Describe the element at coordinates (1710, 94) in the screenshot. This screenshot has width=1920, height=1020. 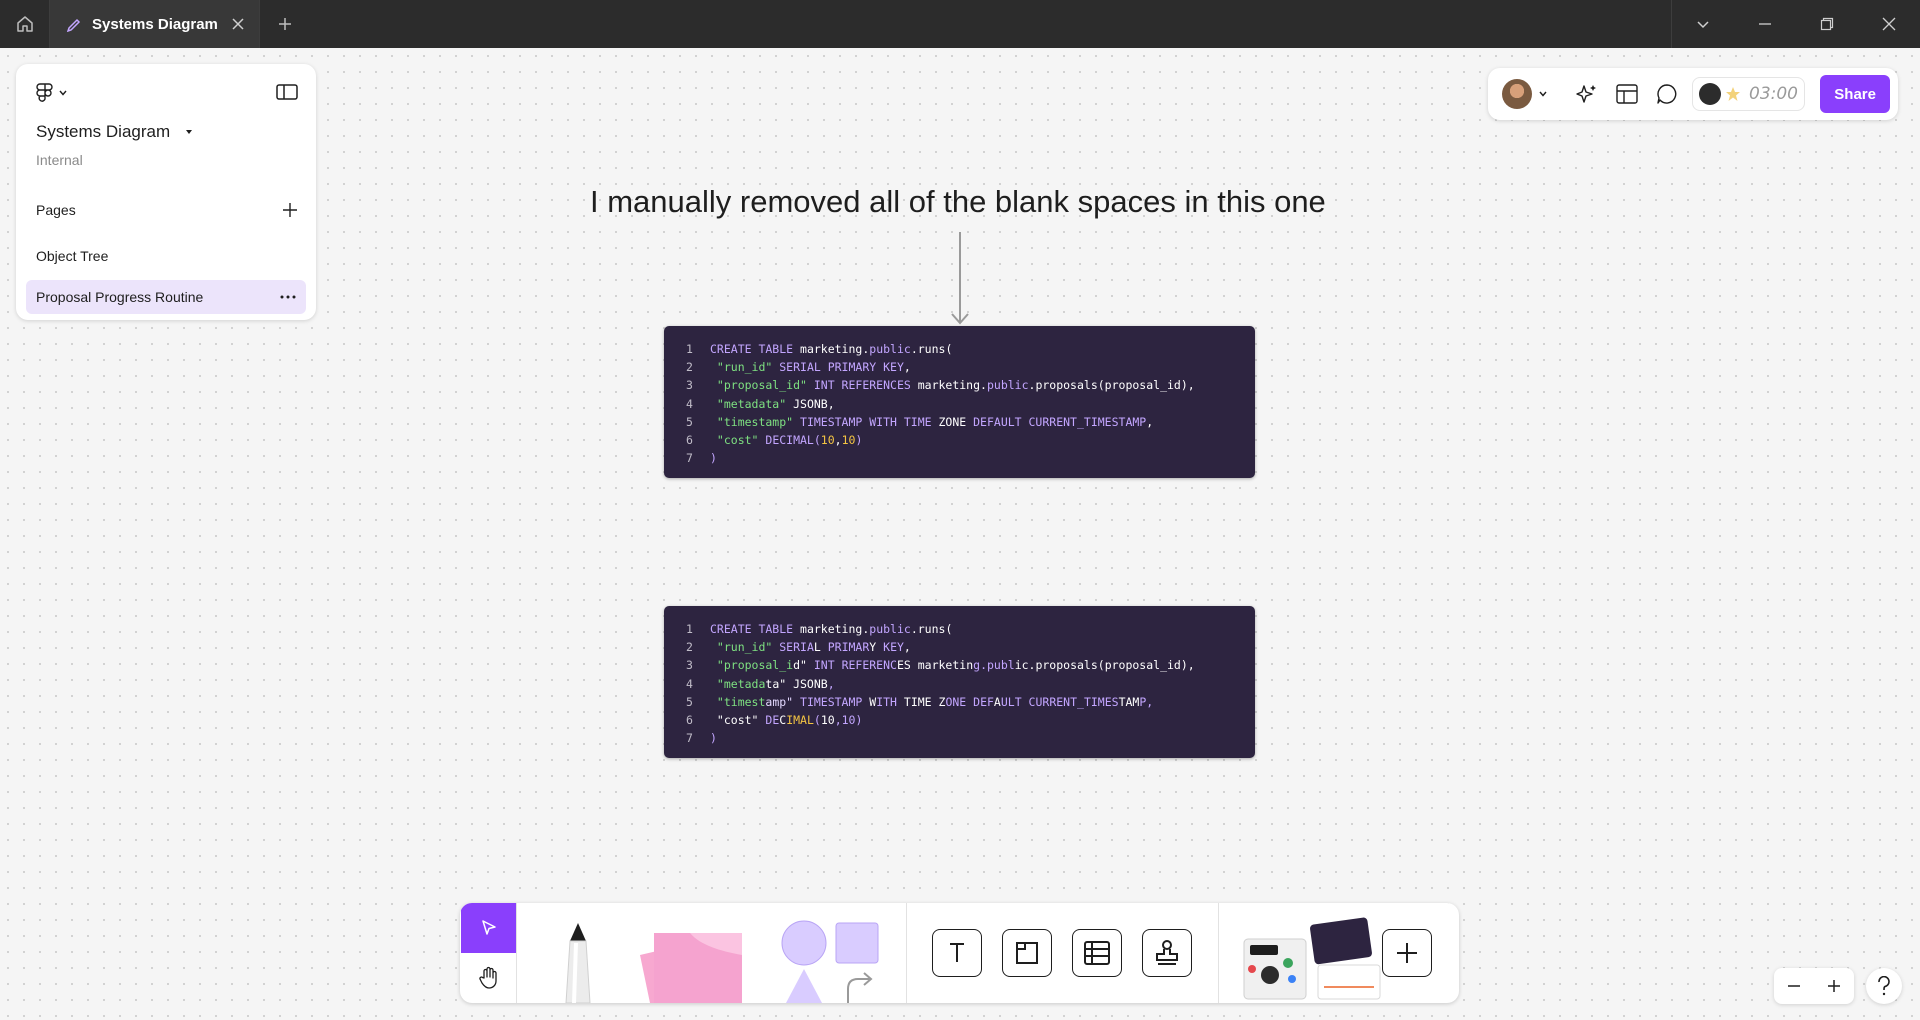
I see `timer-dial-icon` at that location.